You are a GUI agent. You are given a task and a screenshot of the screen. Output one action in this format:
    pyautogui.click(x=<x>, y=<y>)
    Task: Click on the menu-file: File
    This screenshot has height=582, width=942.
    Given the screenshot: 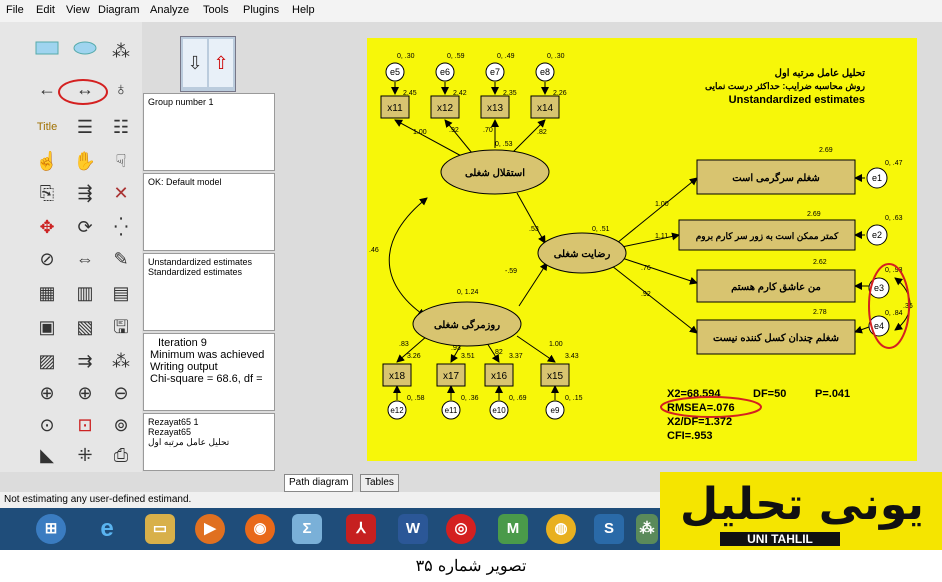 What is the action you would take?
    pyautogui.click(x=15, y=10)
    